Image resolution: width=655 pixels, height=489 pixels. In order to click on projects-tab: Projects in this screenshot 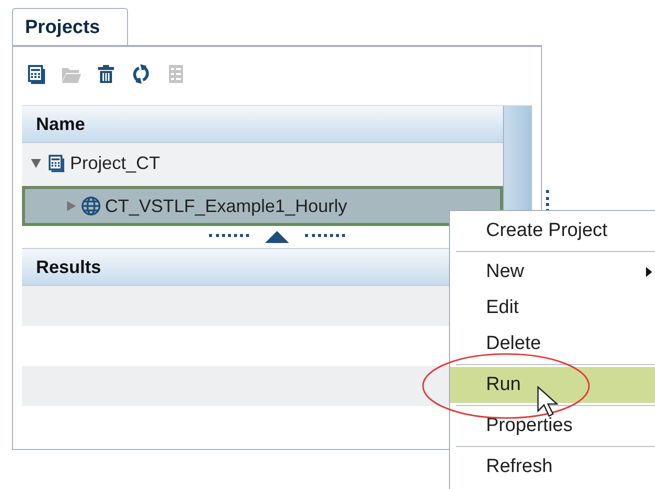, I will do `click(70, 26)`.